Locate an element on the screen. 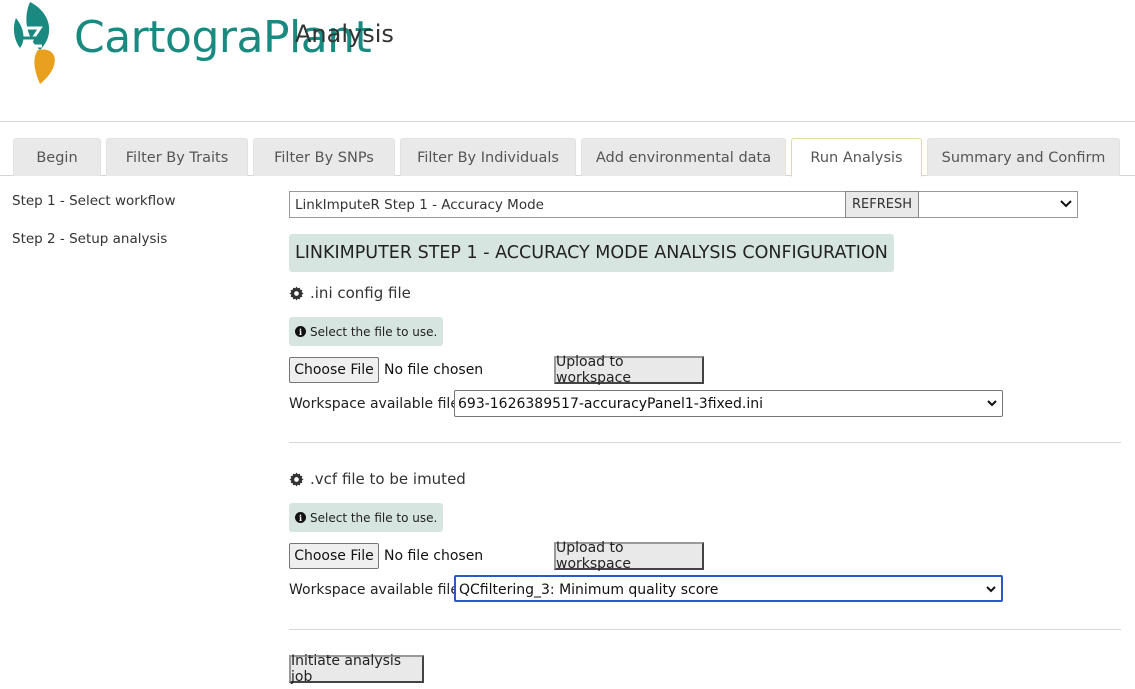 This screenshot has width=1135, height=689. ini-workspace-select: 693-1626389517-accuracyPanel1-3fixed.ini is located at coordinates (728, 403).